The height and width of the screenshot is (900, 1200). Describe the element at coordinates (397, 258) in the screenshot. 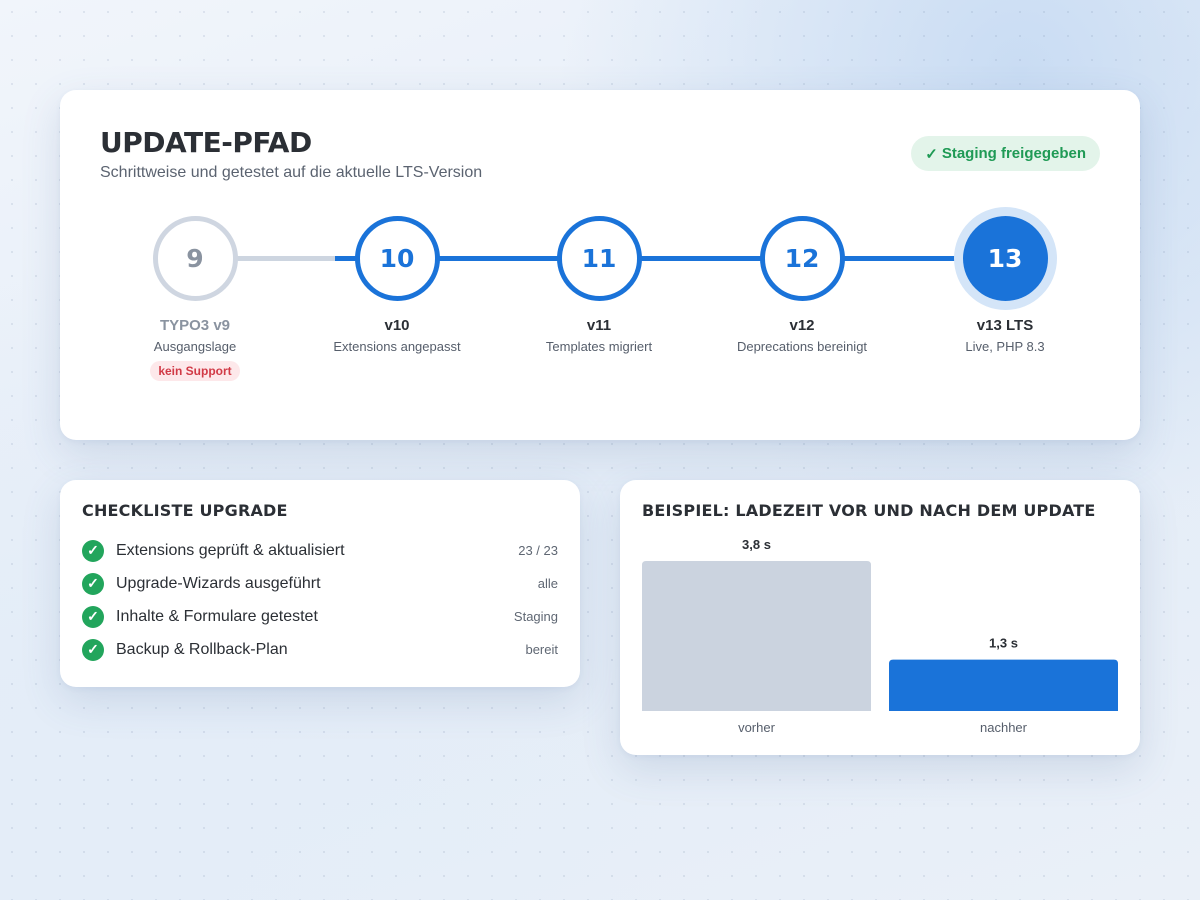

I see `step-circle: 10` at that location.